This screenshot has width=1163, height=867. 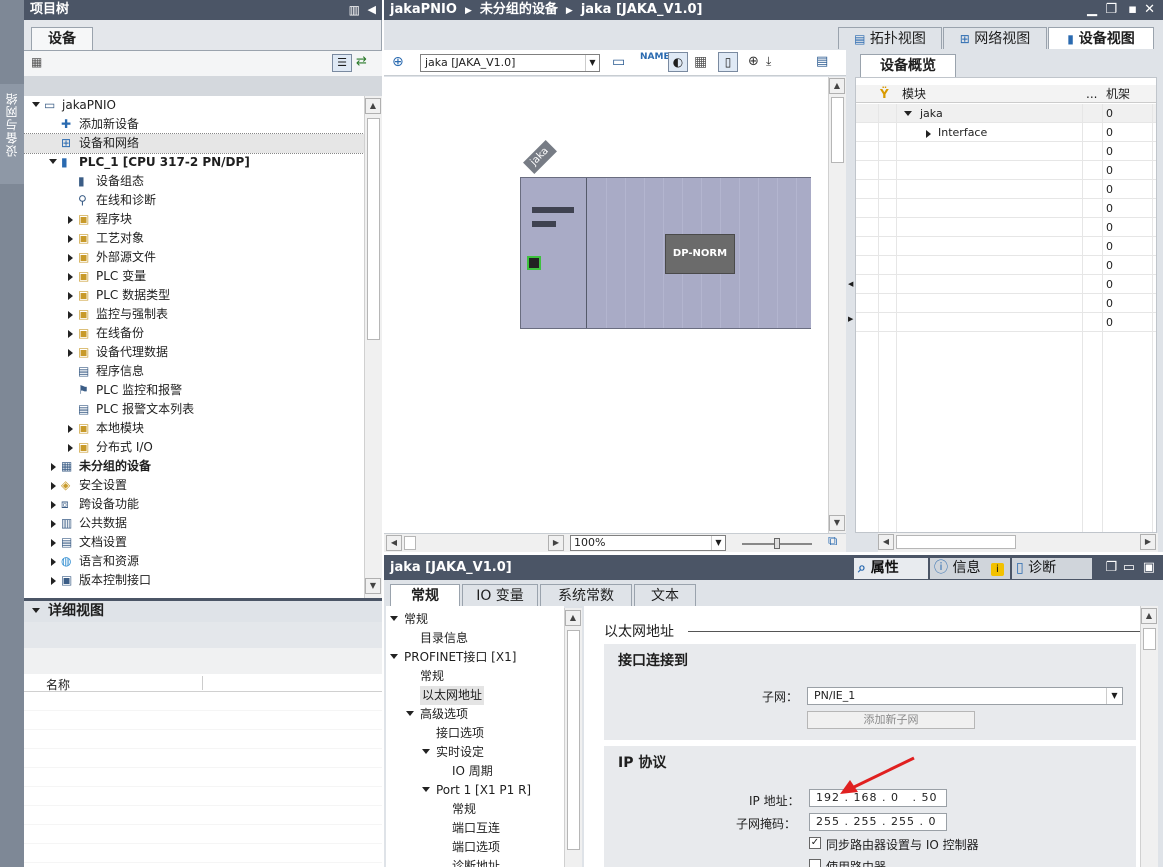 I want to click on zoom-slider, so click(x=777, y=543).